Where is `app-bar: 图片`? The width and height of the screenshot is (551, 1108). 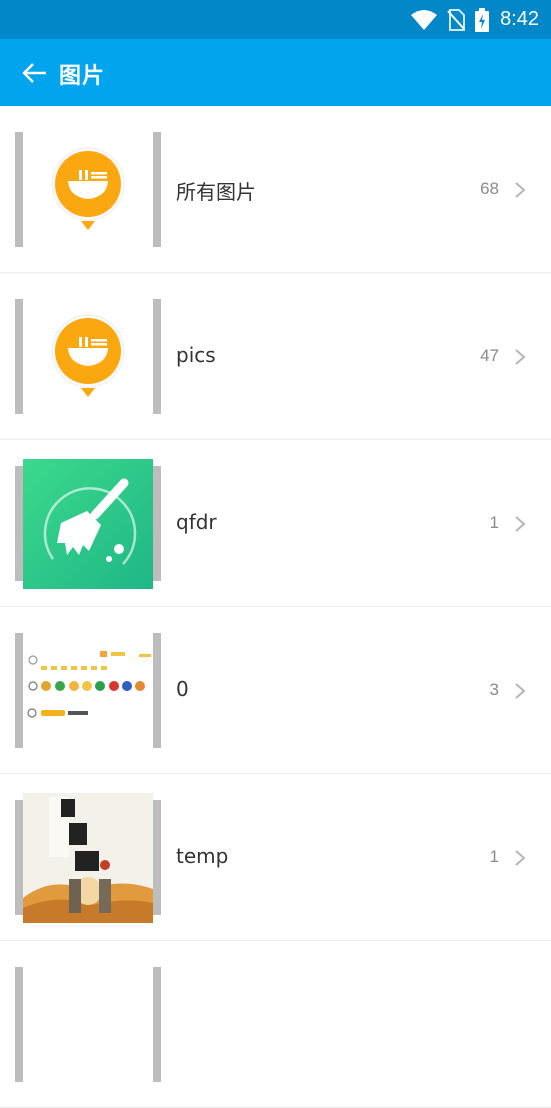
app-bar: 图片 is located at coordinates (275, 72).